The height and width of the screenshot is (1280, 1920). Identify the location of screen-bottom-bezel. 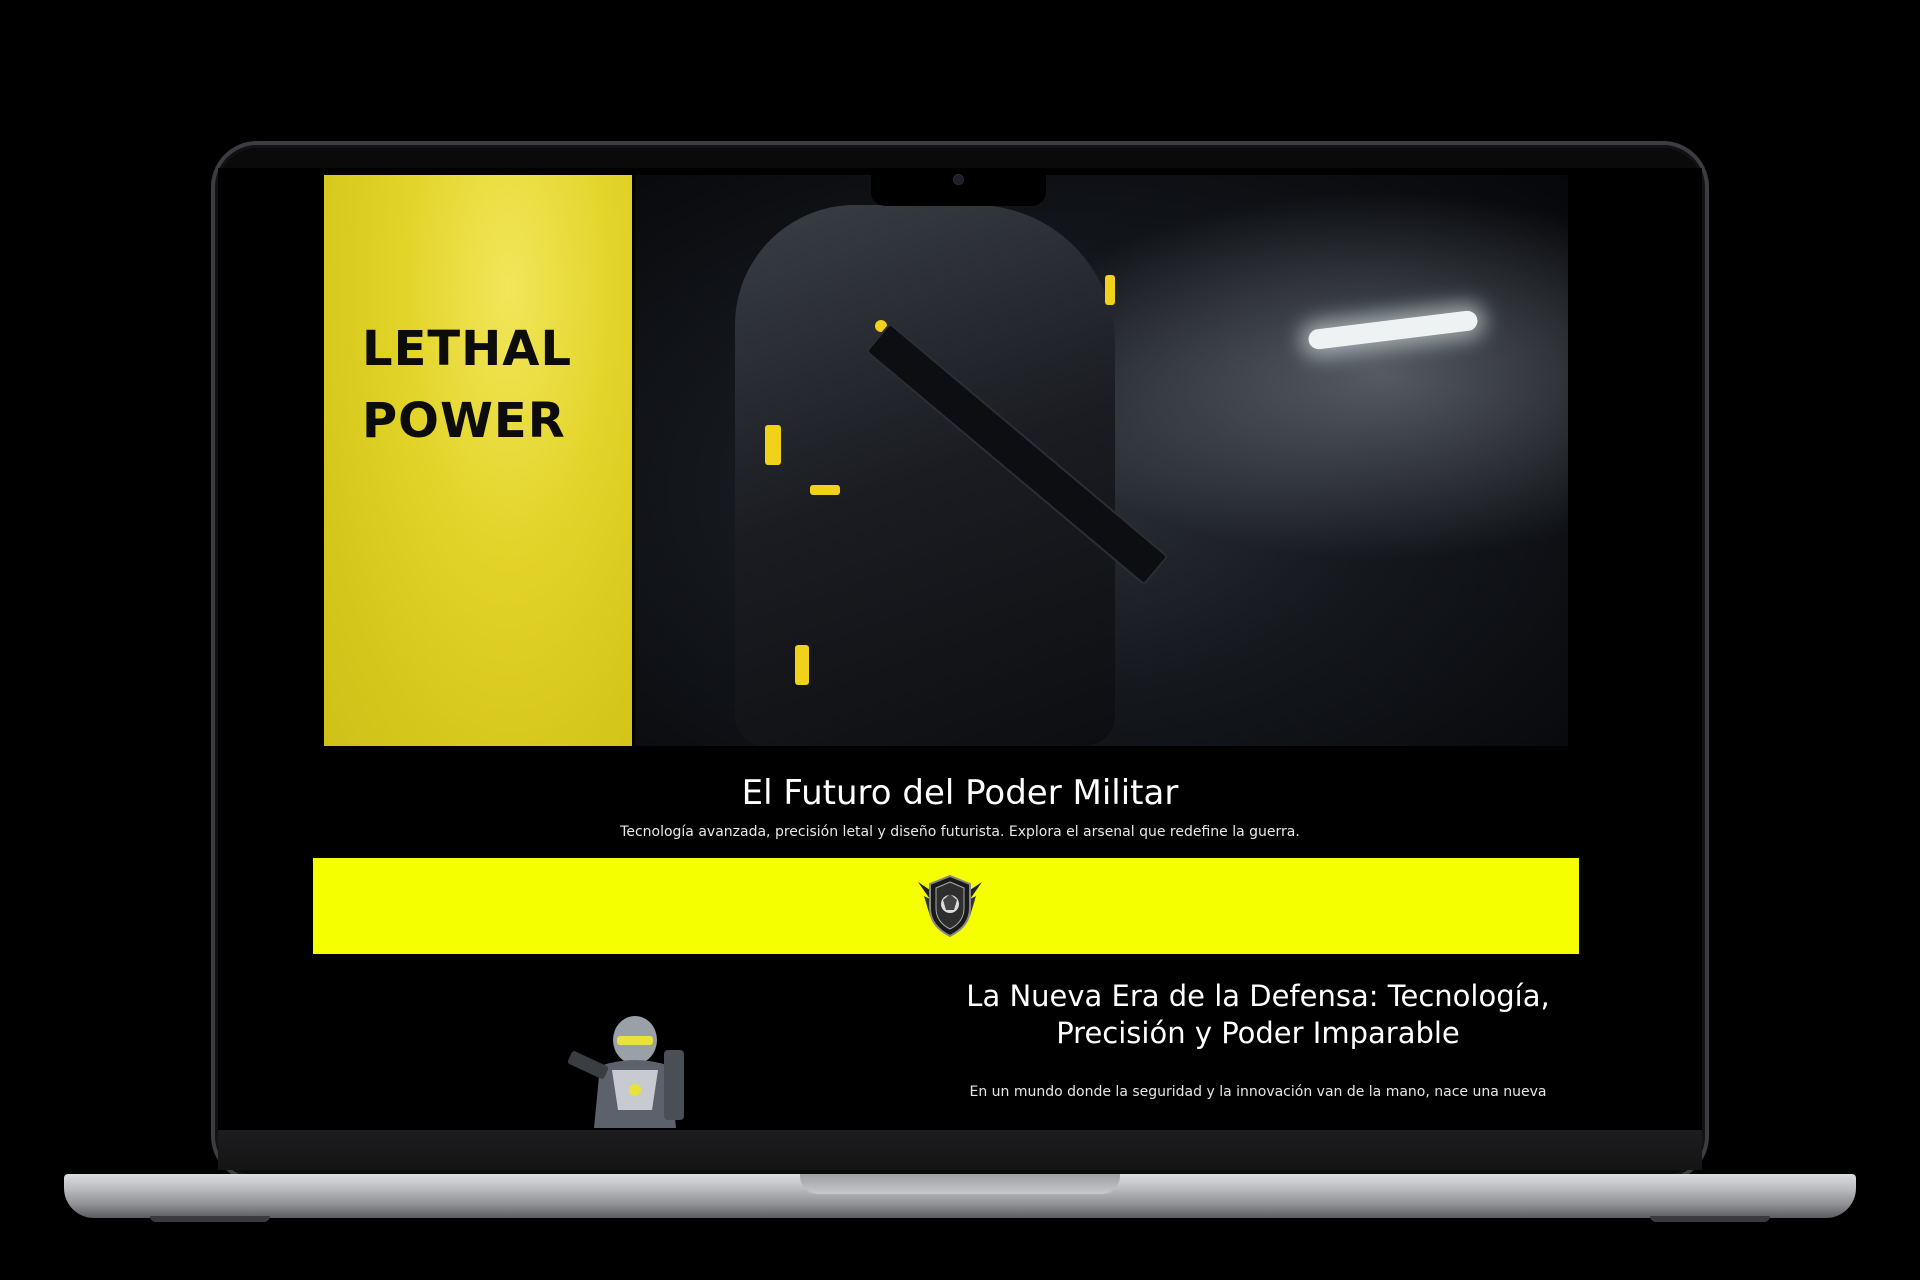
(960, 1150).